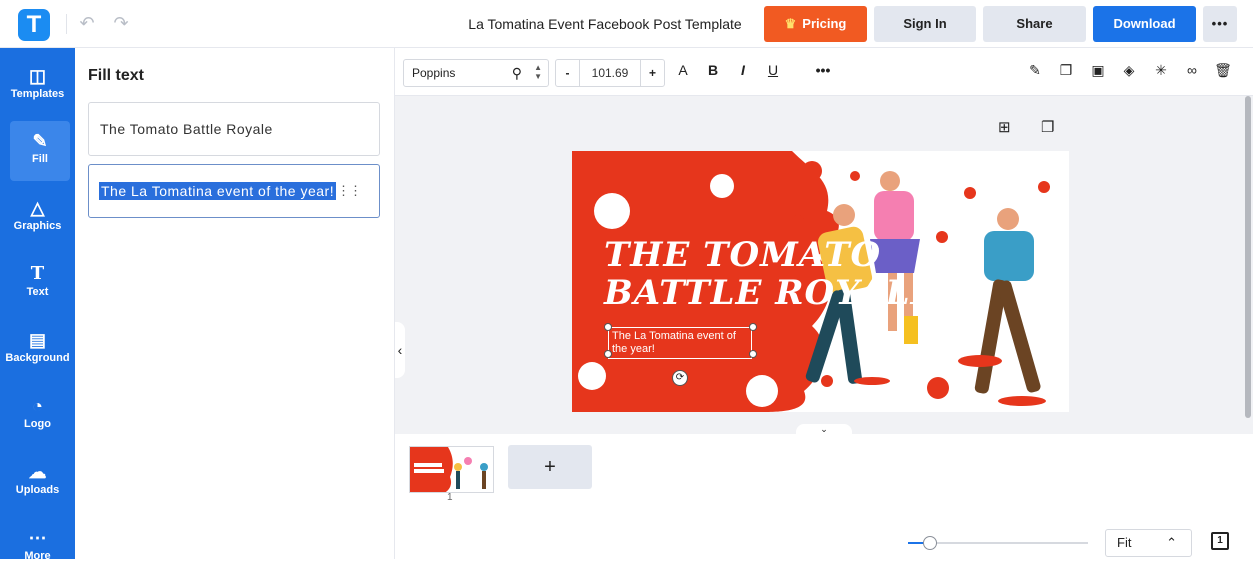  Describe the element at coordinates (37, 340) in the screenshot. I see `background-icon: ▤` at that location.